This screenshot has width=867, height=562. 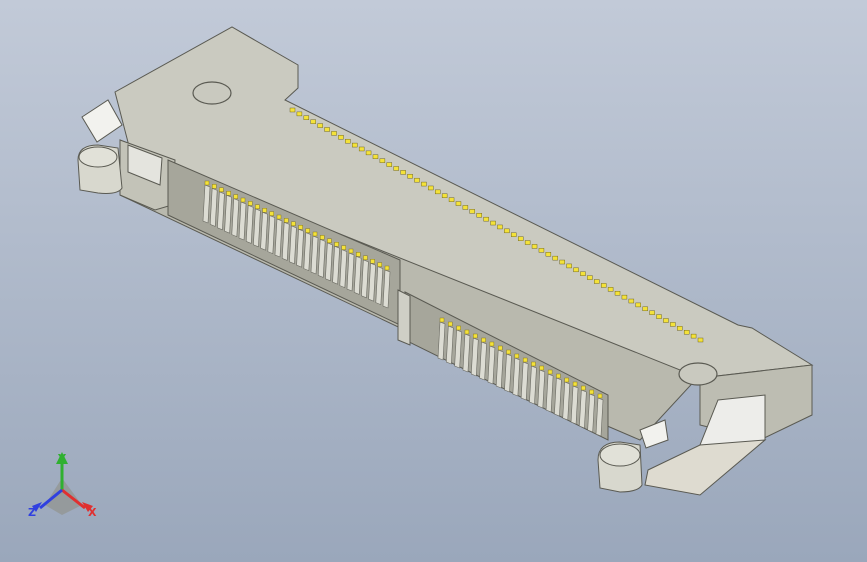 I want to click on right-latch-ramp, so click(x=705, y=467).